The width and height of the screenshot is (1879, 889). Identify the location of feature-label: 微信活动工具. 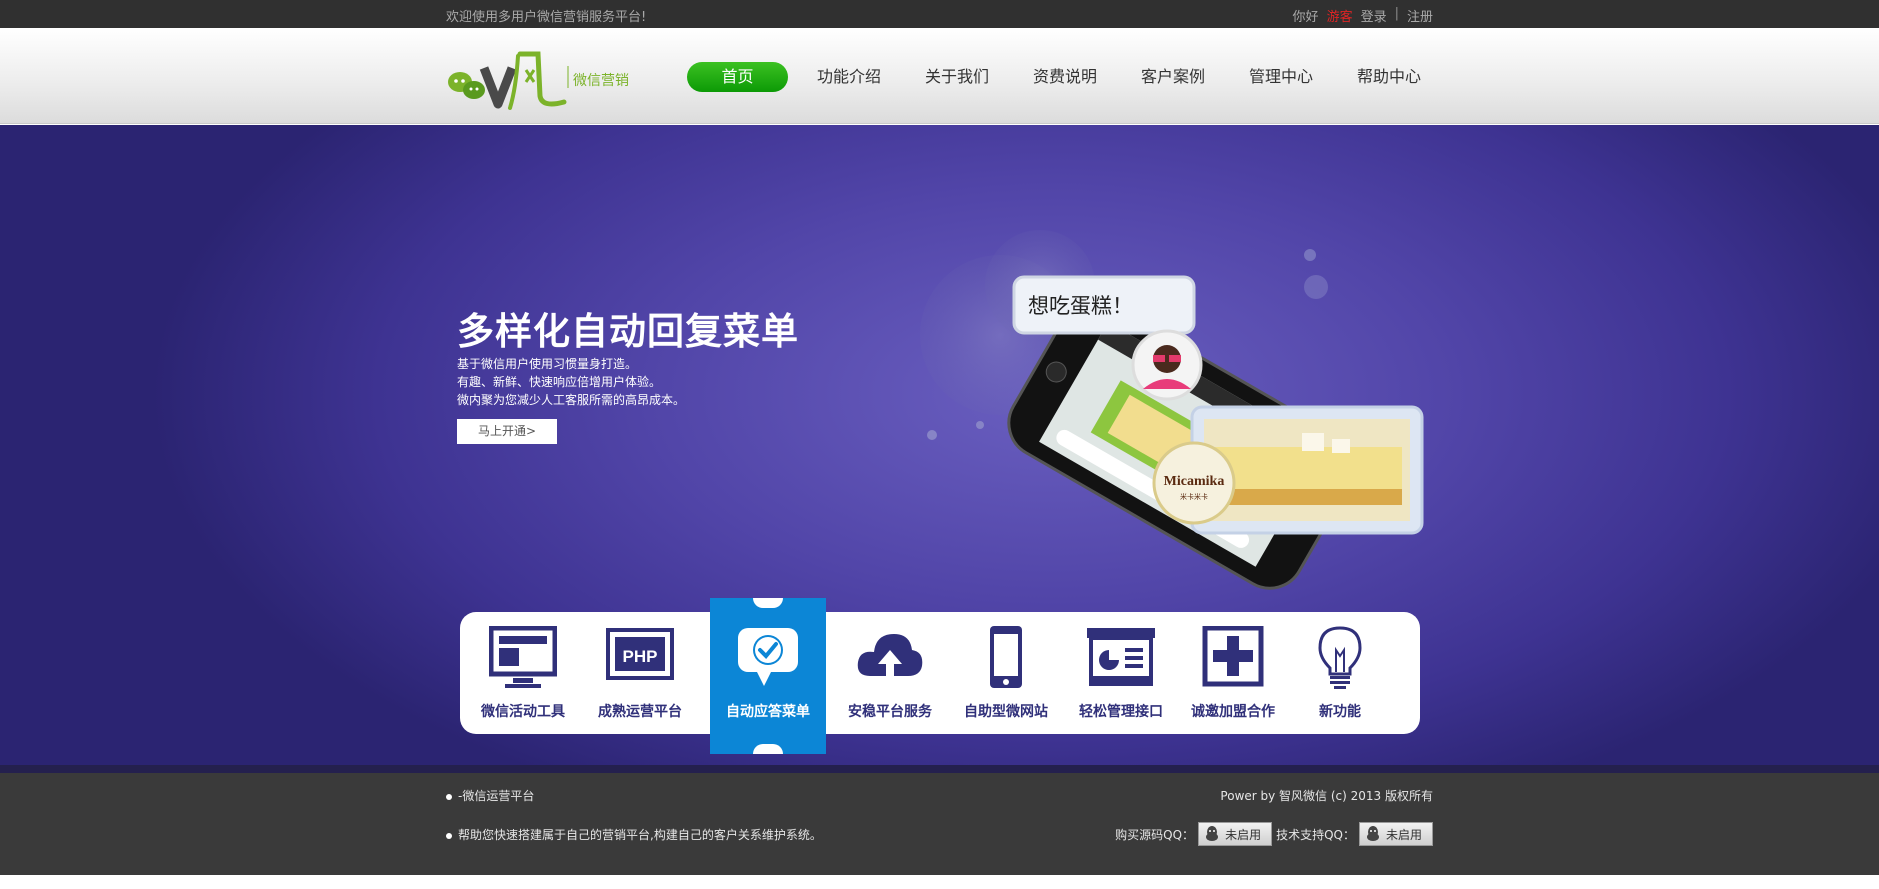
(523, 712).